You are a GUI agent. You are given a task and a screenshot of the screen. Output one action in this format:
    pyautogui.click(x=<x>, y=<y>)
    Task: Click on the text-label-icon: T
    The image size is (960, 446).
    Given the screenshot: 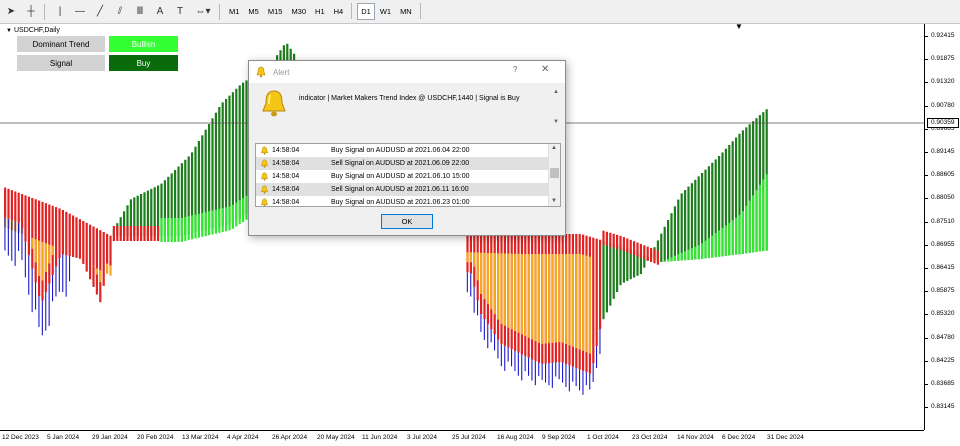 What is the action you would take?
    pyautogui.click(x=180, y=12)
    